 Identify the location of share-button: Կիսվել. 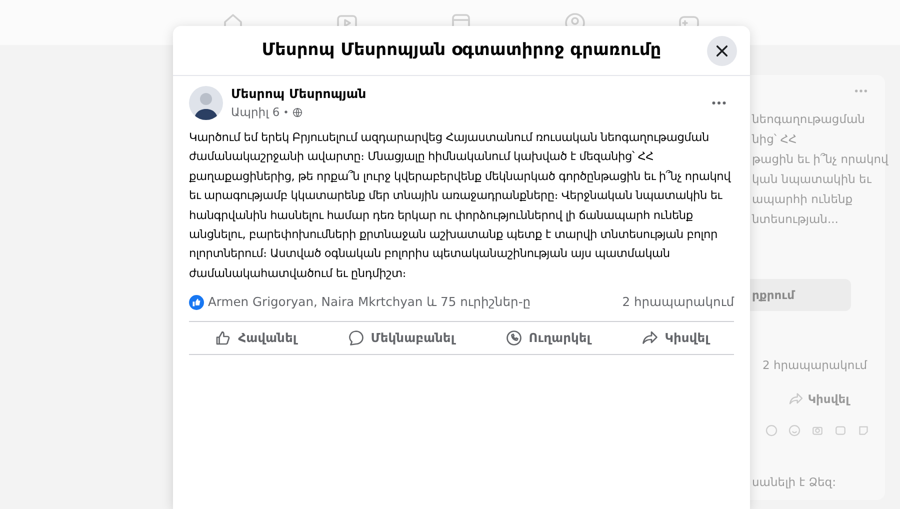
(674, 338).